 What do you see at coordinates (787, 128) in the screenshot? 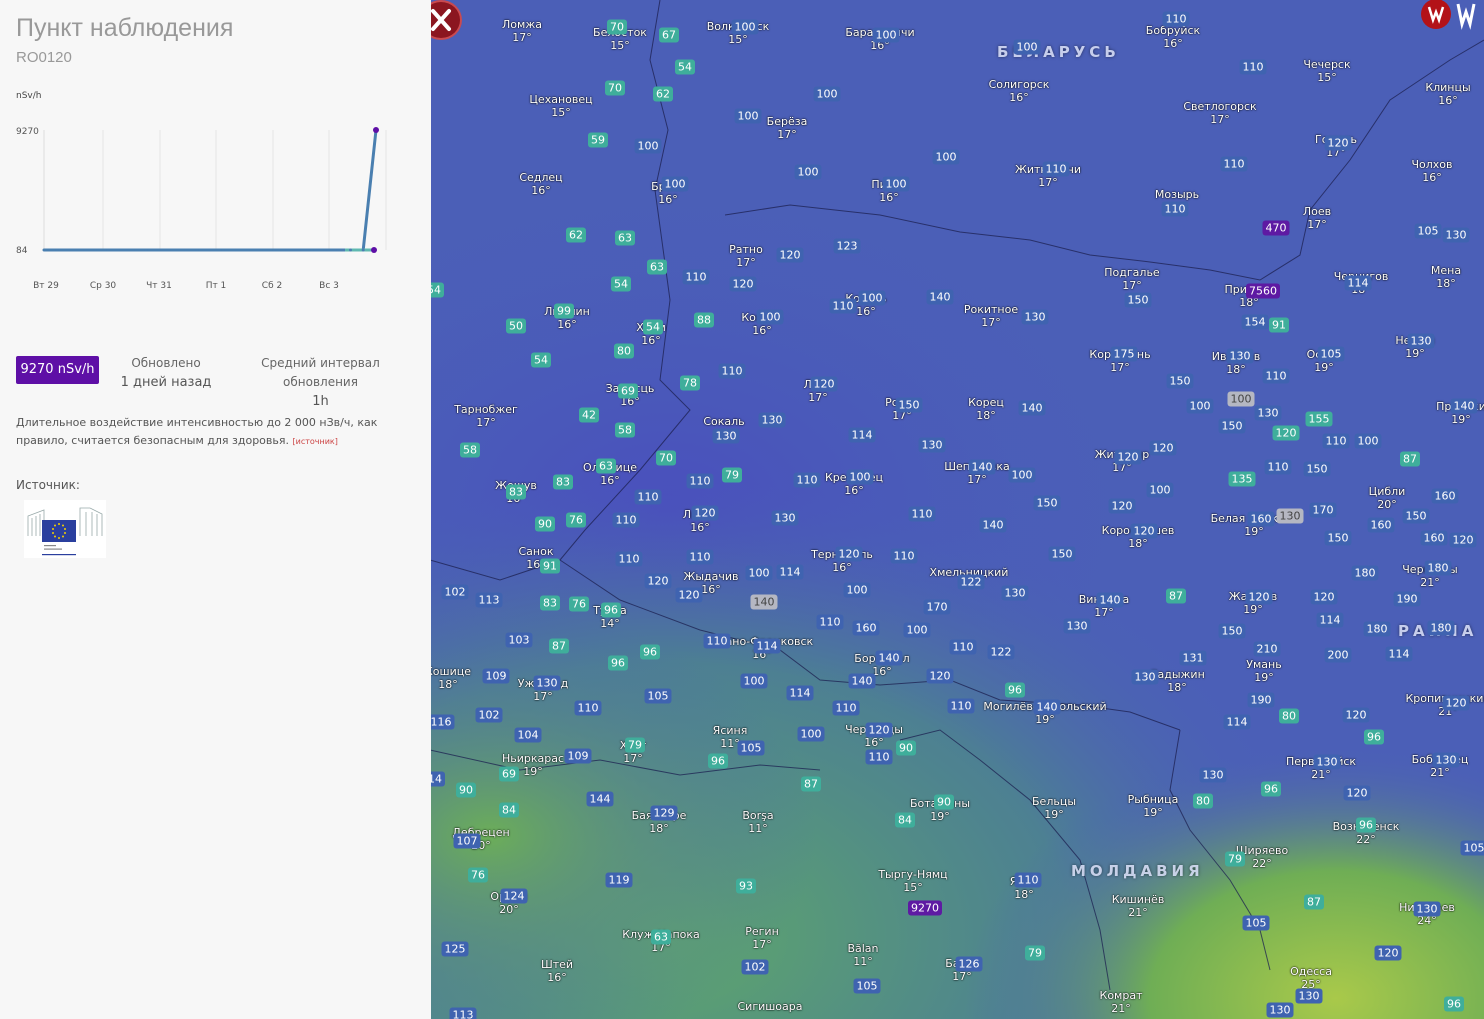
I see `city-label: Берёза 17°` at bounding box center [787, 128].